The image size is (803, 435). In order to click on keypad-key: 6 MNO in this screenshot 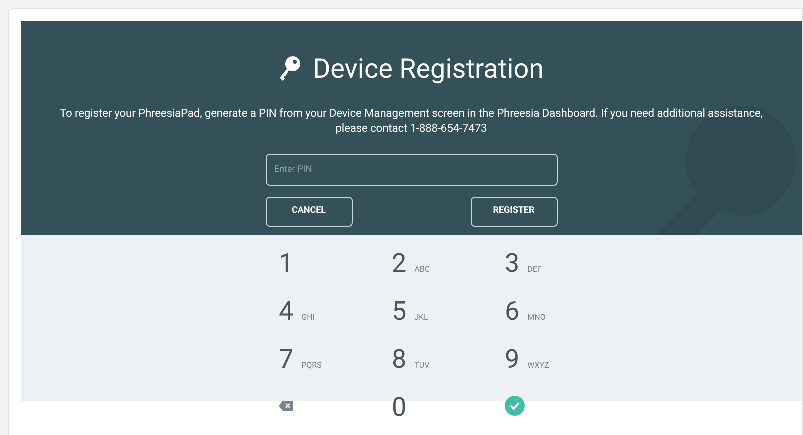, I will do `click(525, 310)`.